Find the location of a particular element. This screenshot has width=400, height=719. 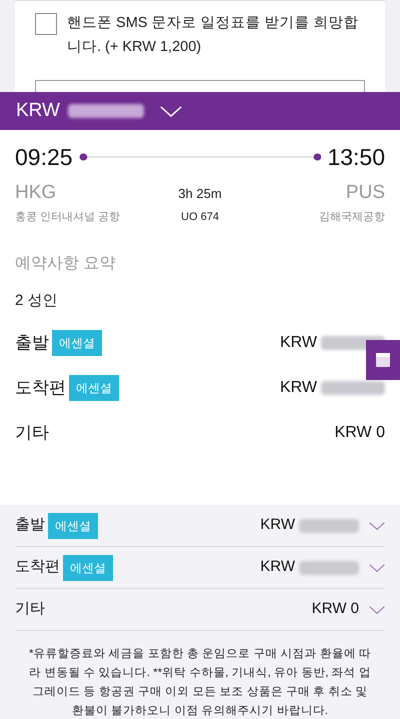

arrival-time: 13:50 is located at coordinates (356, 157).